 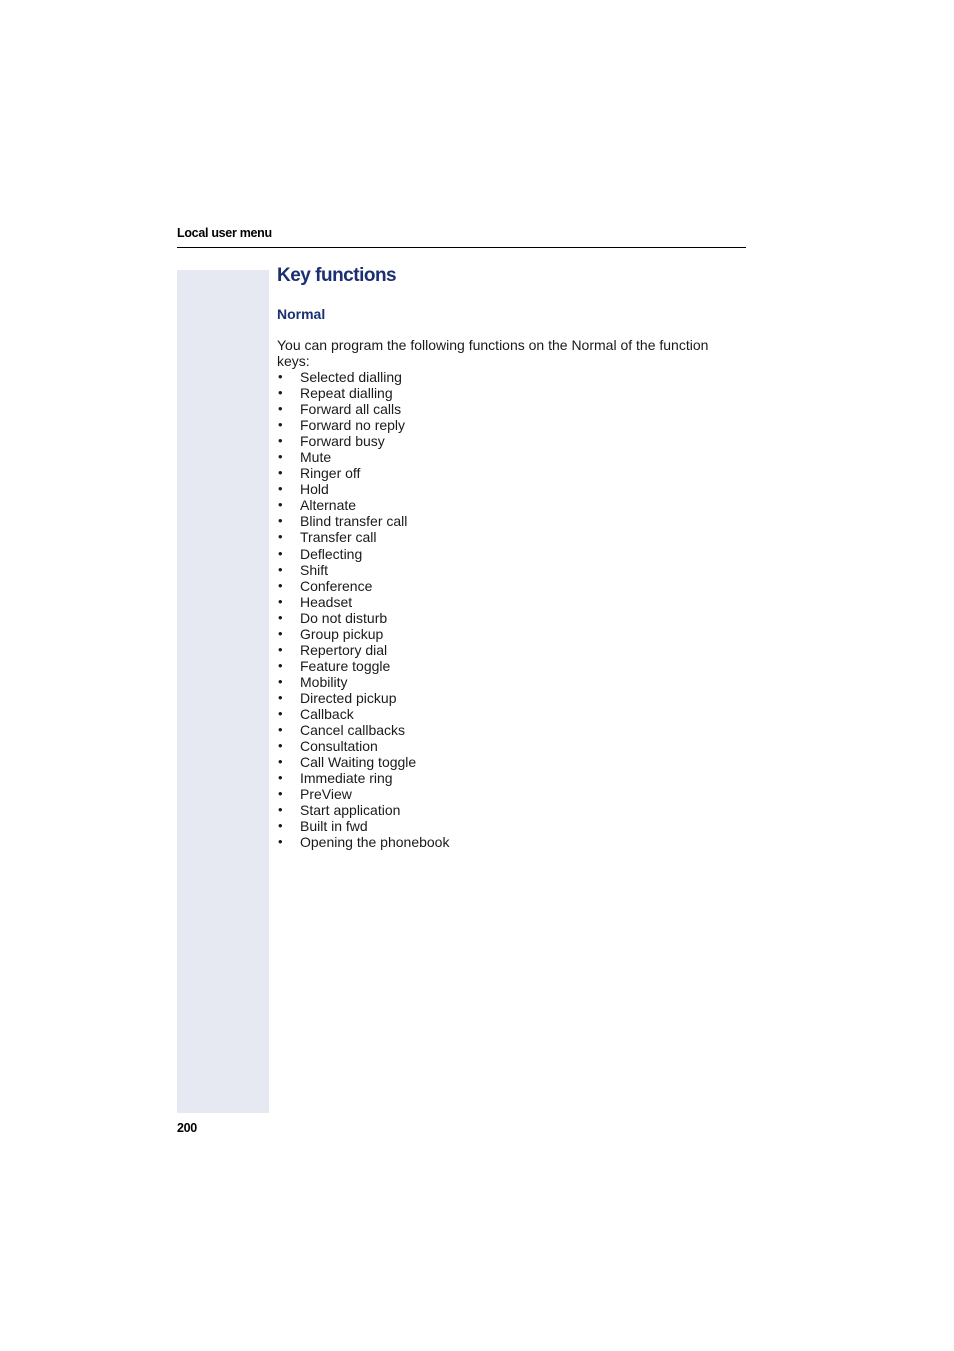 I want to click on function-list-item: • Repertory dial, so click(x=507, y=650).